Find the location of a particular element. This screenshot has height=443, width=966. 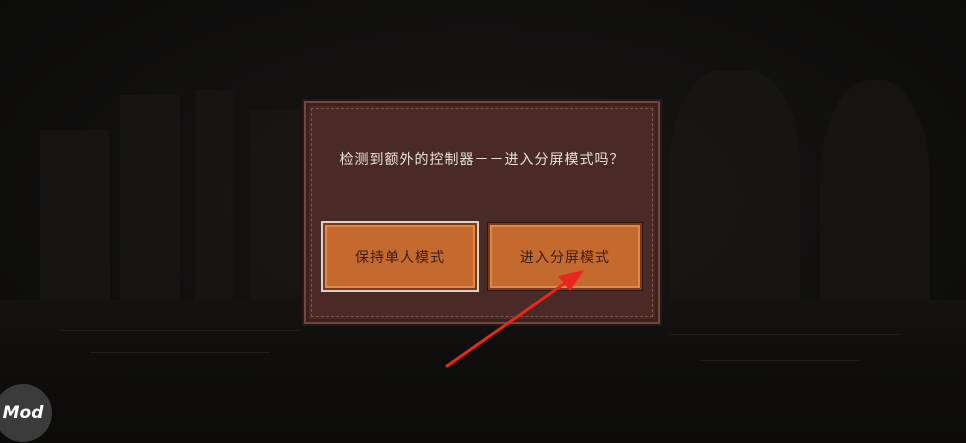

enter-split-screen-button: 进入分屏模式 is located at coordinates (565, 256).